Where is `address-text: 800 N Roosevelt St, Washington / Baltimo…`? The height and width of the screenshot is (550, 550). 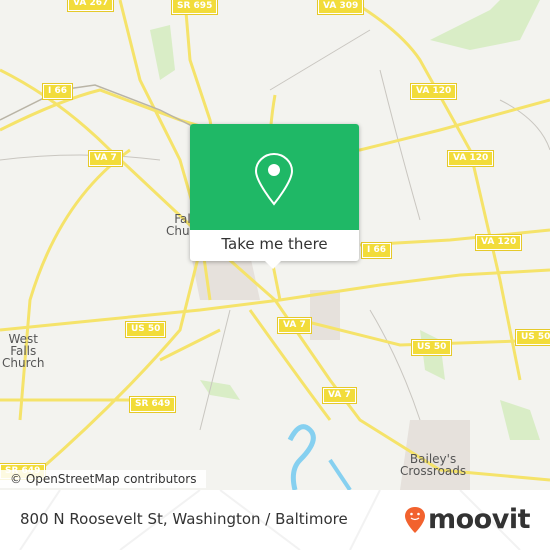
address-text: 800 N Roosevelt St, Washington / Baltimo… is located at coordinates (184, 519).